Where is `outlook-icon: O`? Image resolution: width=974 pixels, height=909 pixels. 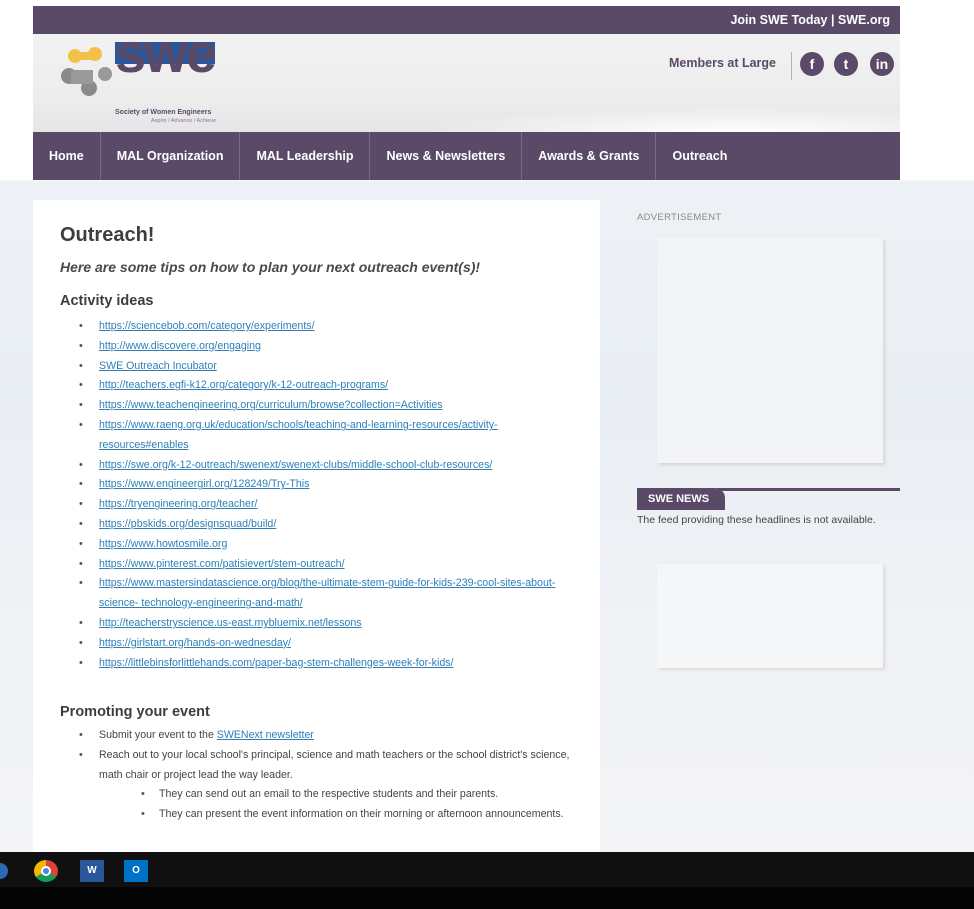 outlook-icon: O is located at coordinates (136, 871).